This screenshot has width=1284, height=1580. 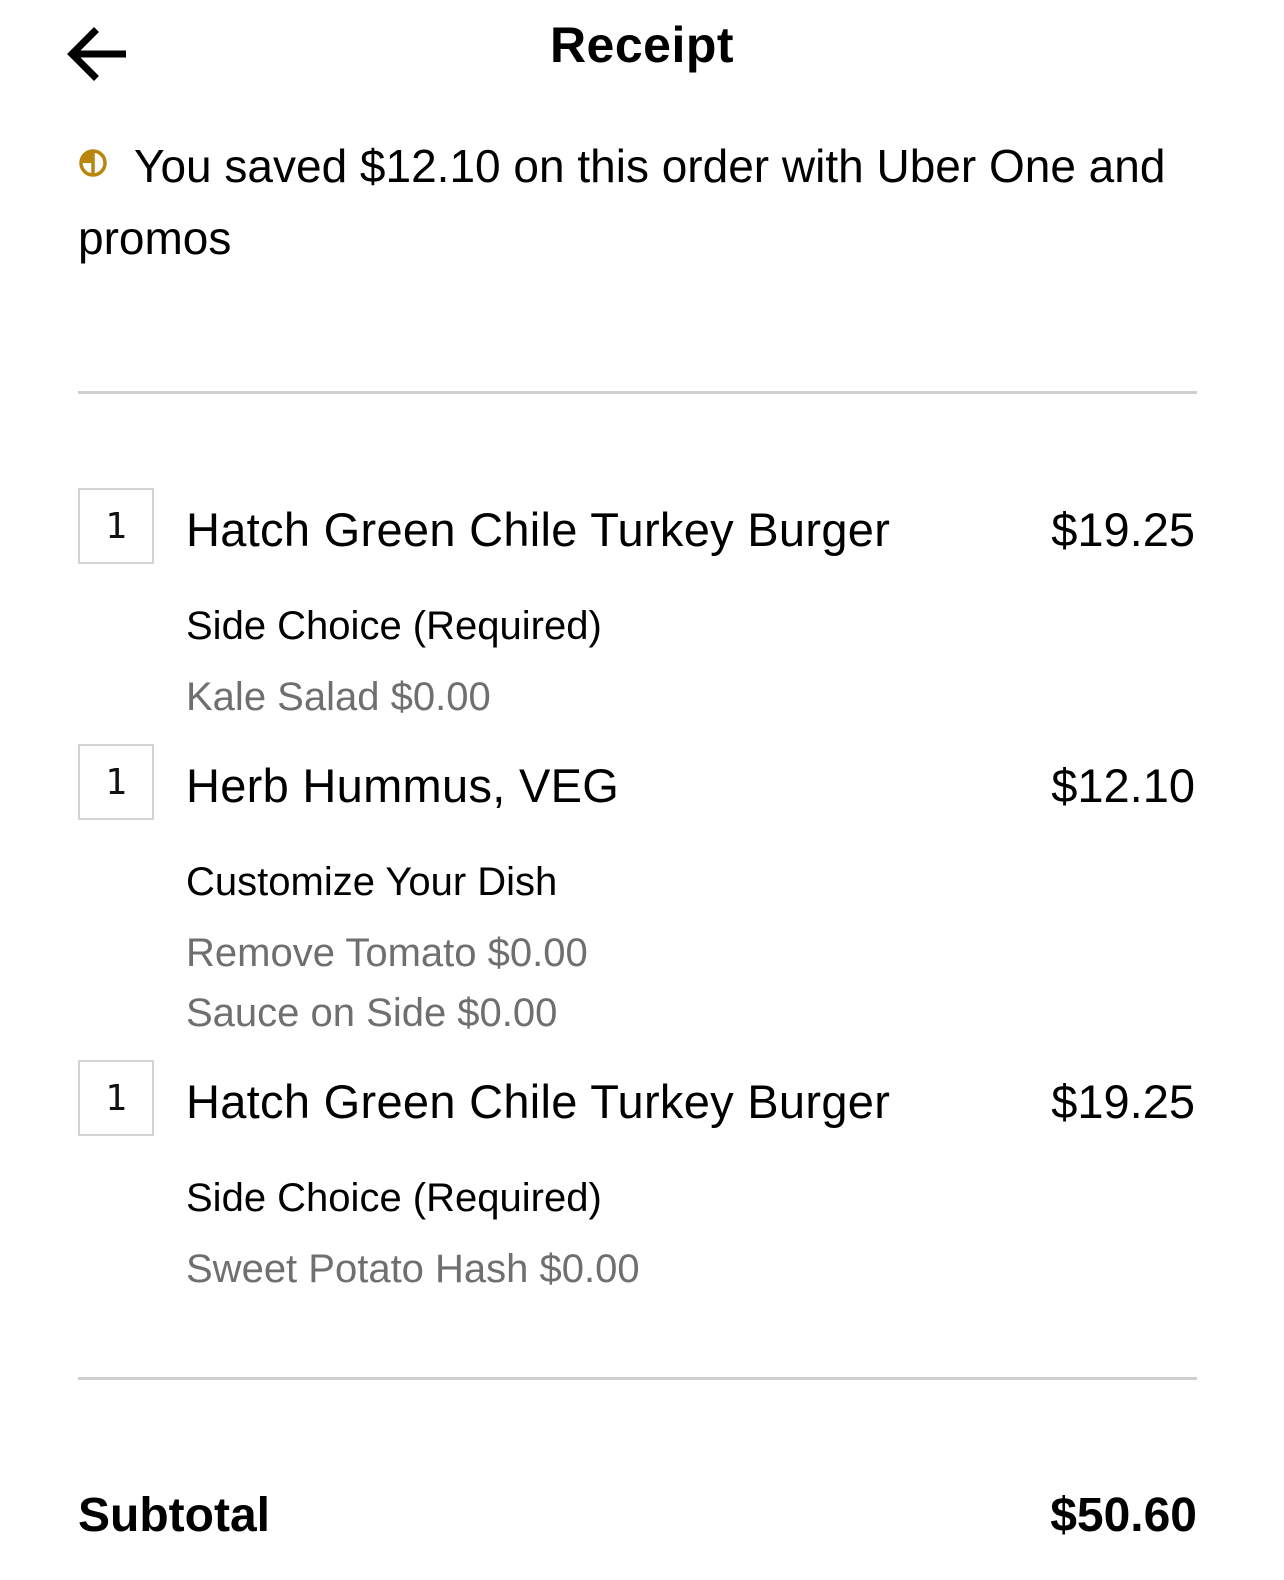 I want to click on subtotal-value: $50.60, so click(x=1123, y=1515).